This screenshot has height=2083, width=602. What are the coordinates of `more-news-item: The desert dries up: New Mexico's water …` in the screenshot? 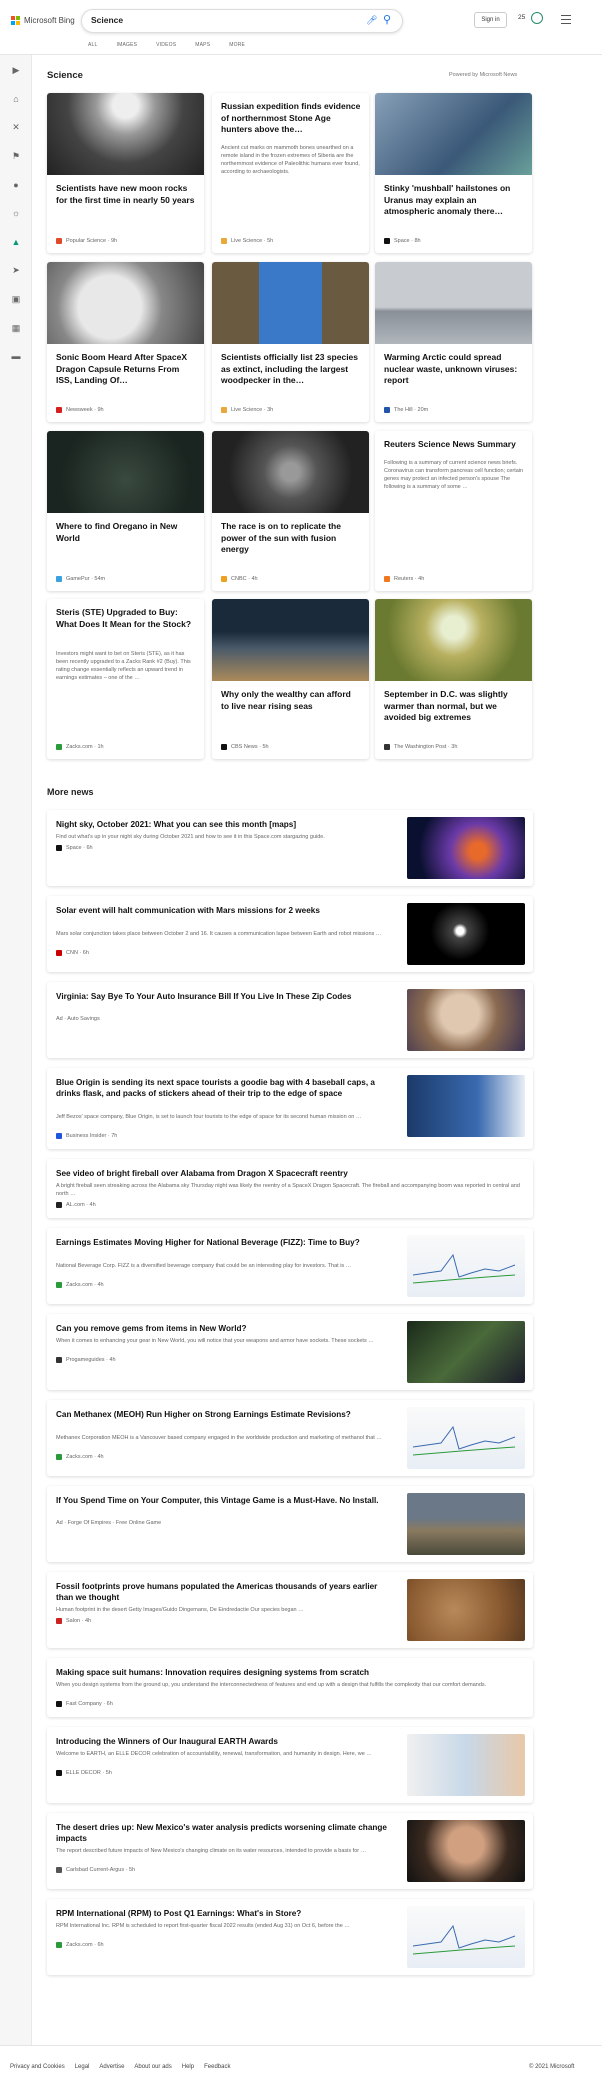 It's located at (290, 1851).